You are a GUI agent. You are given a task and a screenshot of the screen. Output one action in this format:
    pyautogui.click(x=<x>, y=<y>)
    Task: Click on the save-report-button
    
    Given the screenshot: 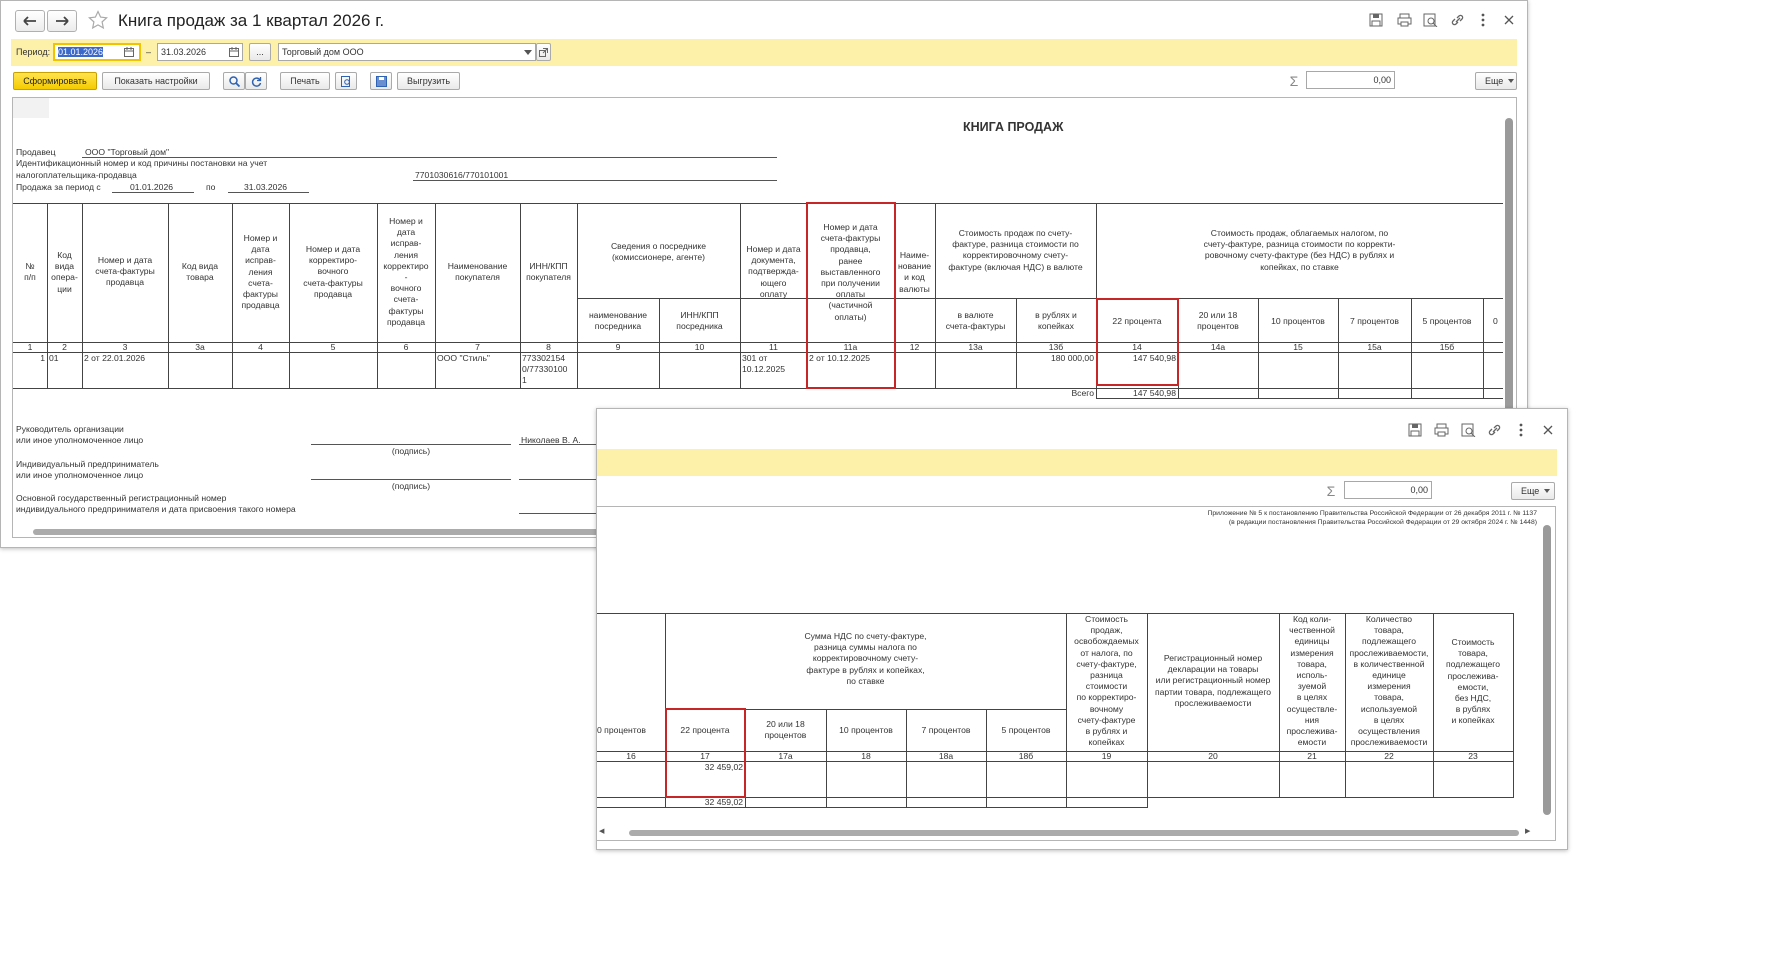 What is the action you would take?
    pyautogui.click(x=381, y=81)
    